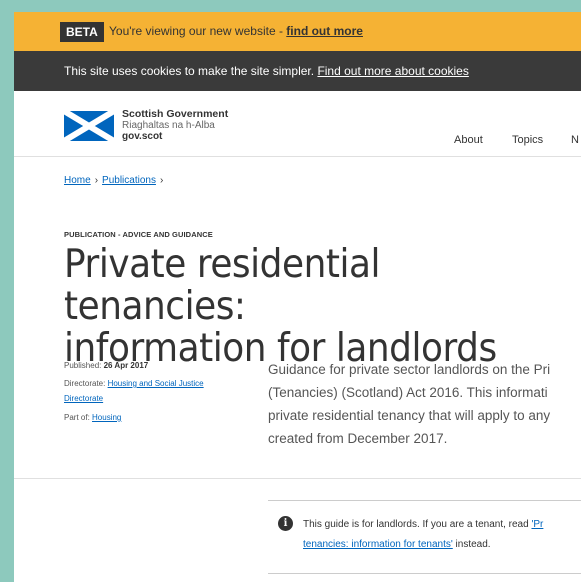 This screenshot has width=581, height=582. I want to click on directorate-link-continued: Directorate, so click(83, 398).